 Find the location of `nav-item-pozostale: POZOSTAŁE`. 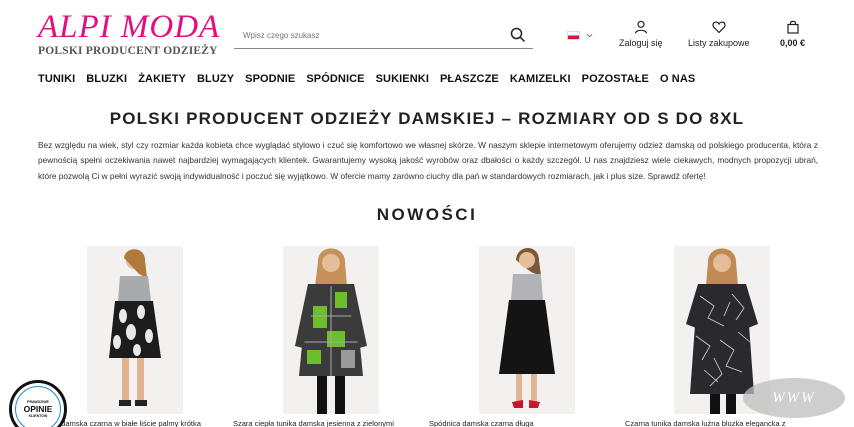

nav-item-pozostale: POZOSTAŁE is located at coordinates (615, 79).